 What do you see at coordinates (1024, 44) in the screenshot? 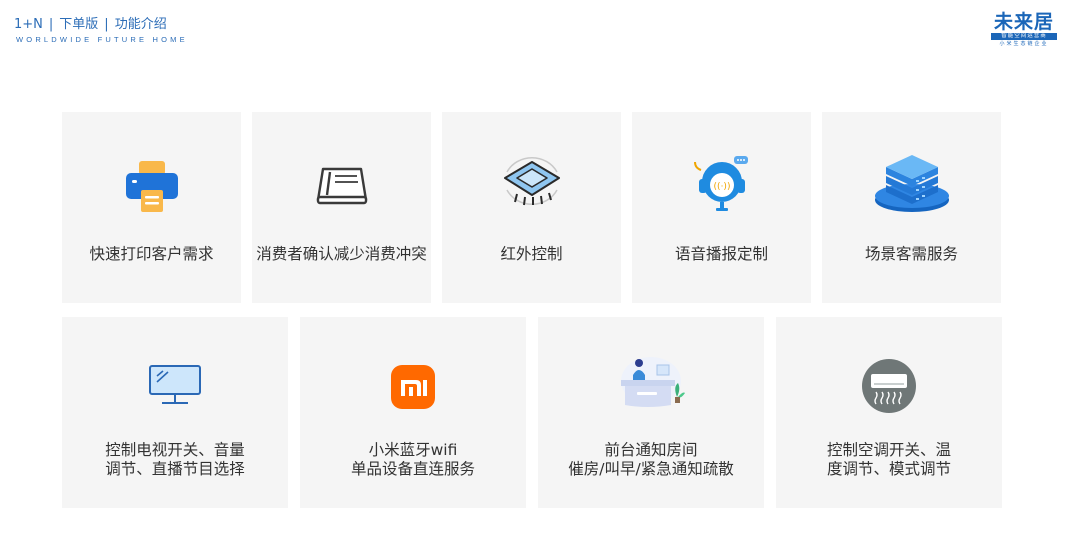
I see `logo-sub-text: 小米生态链企业` at bounding box center [1024, 44].